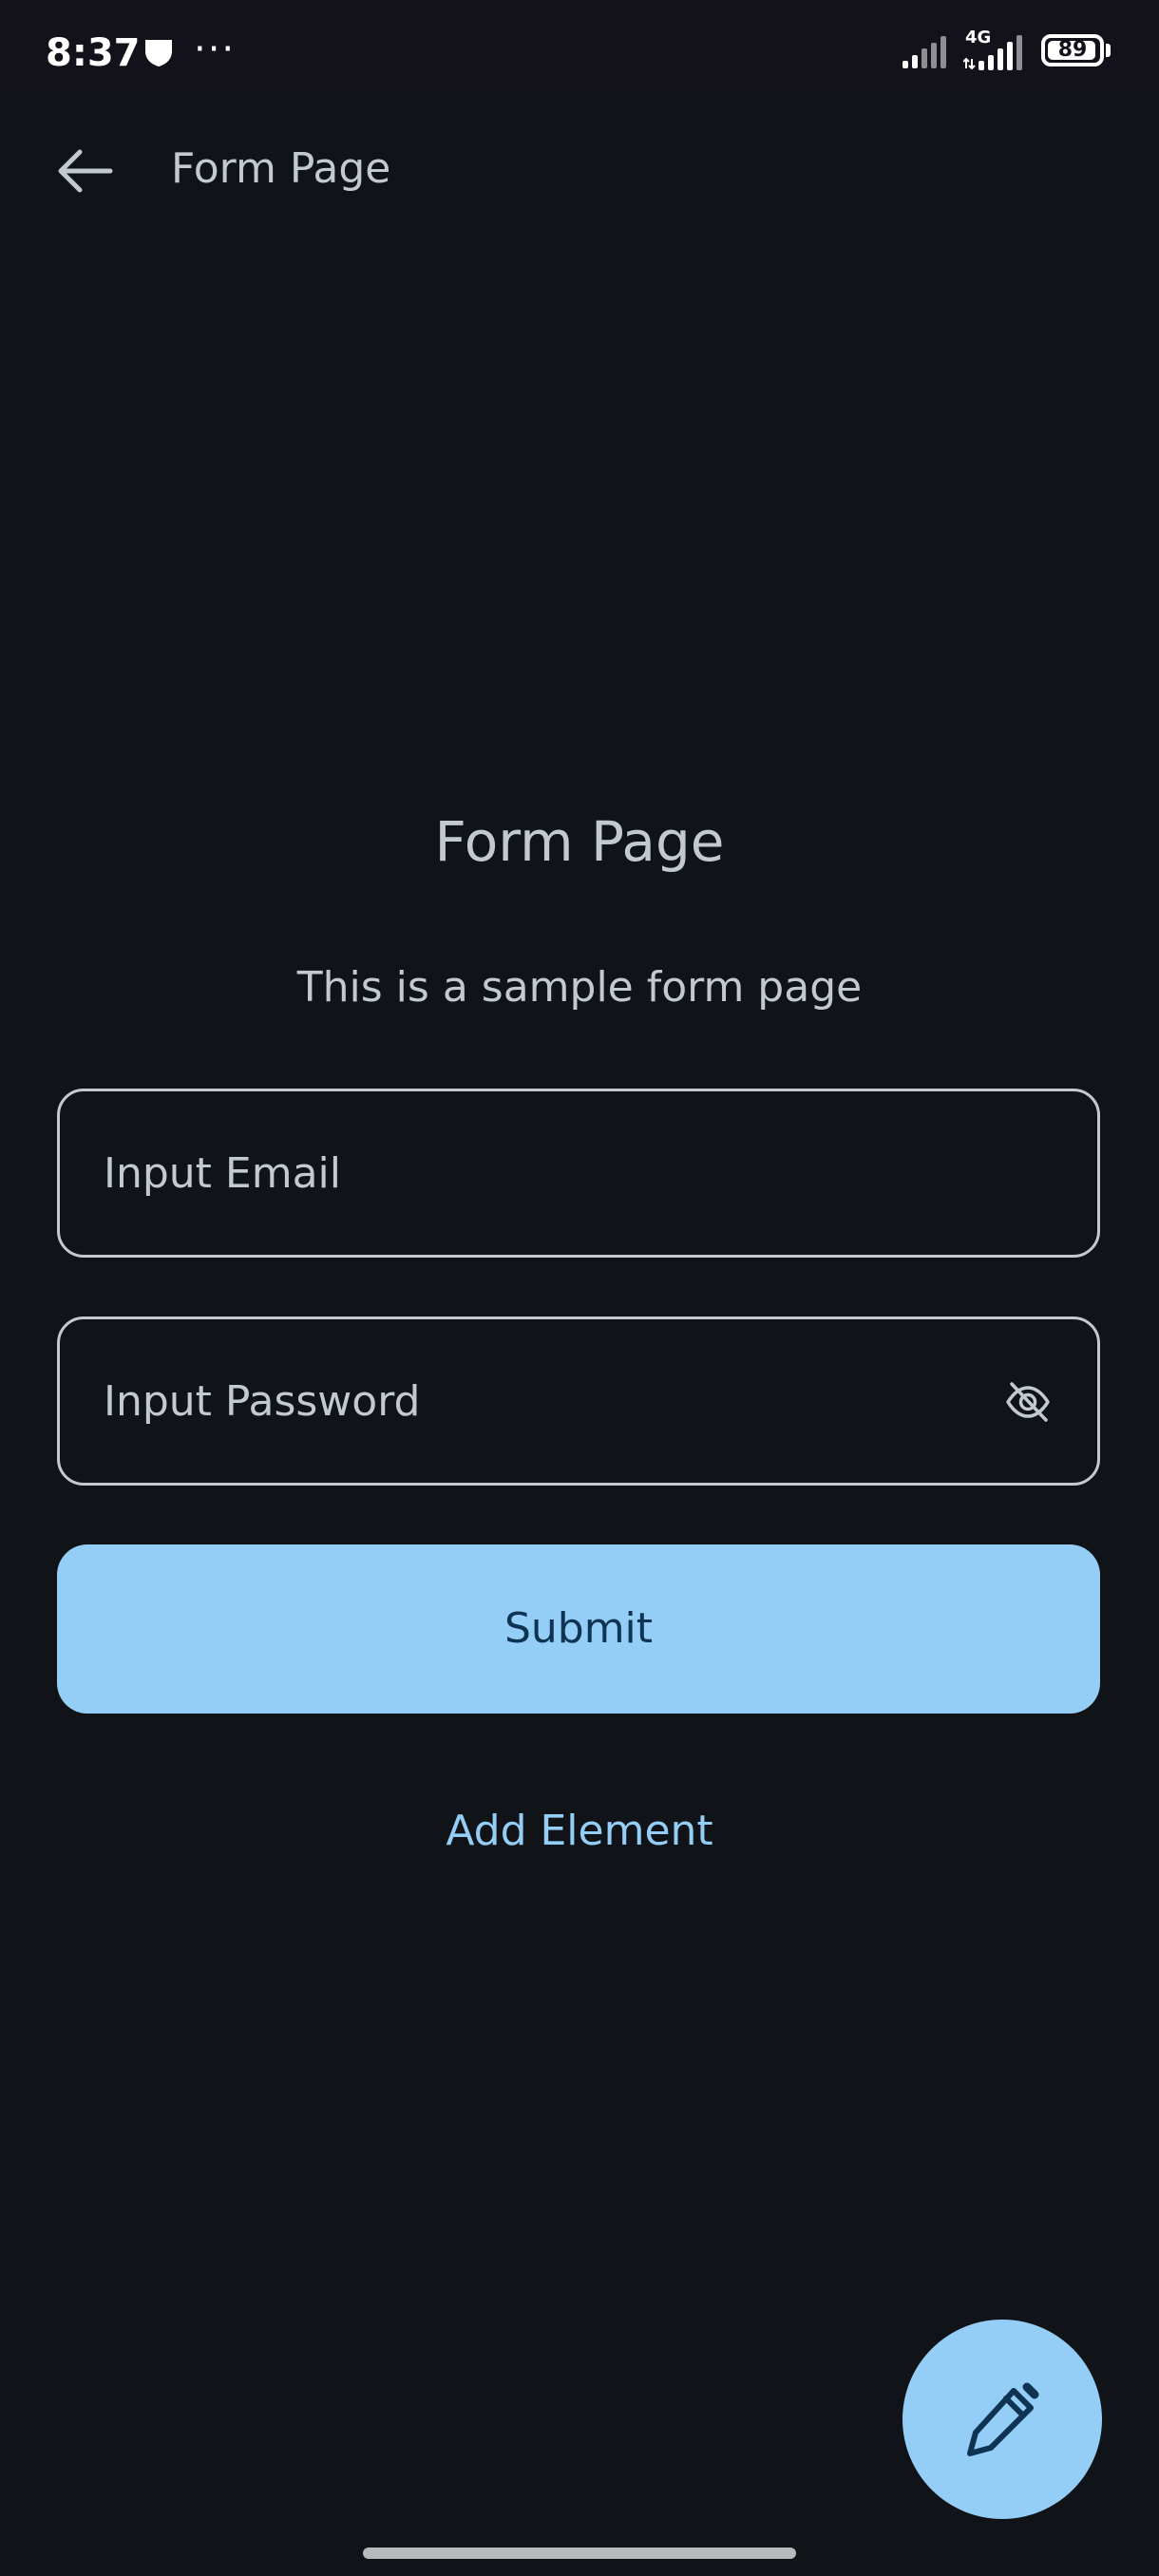 The height and width of the screenshot is (2576, 1159). I want to click on arrow-left-icon, so click(85, 171).